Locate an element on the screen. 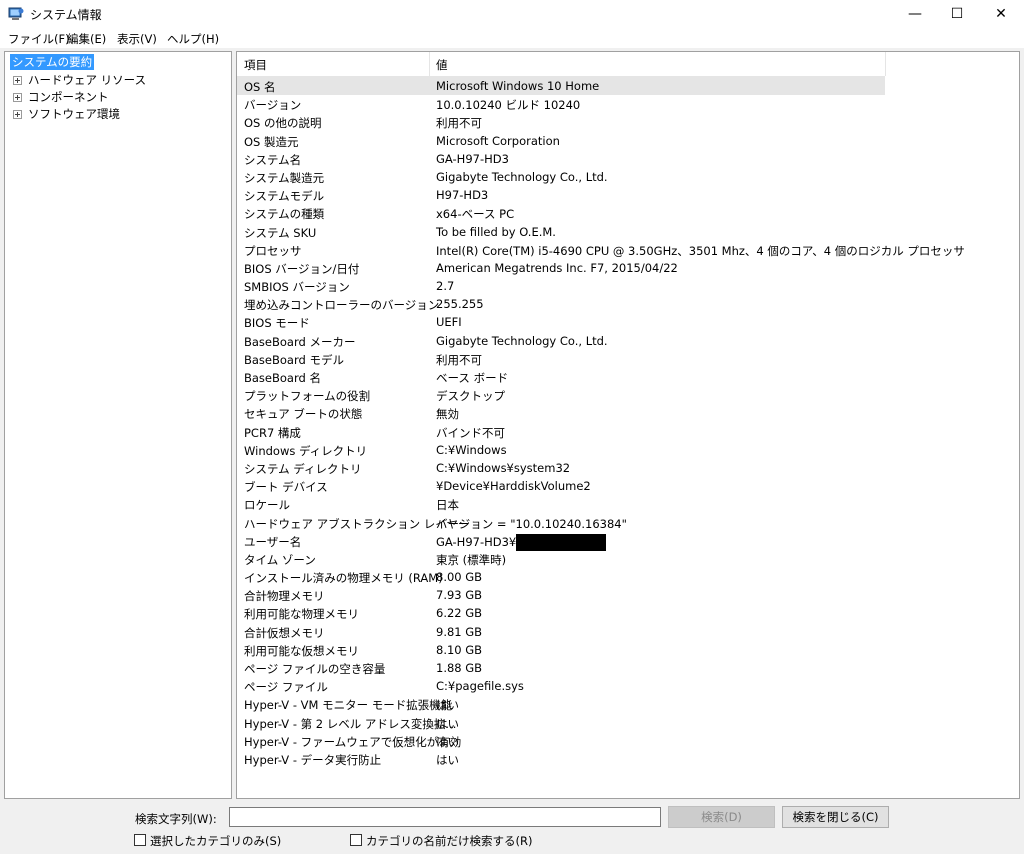 This screenshot has height=854, width=1024. table-row: ユーザー名 GA-H97-HD3¥ is located at coordinates (561, 541).